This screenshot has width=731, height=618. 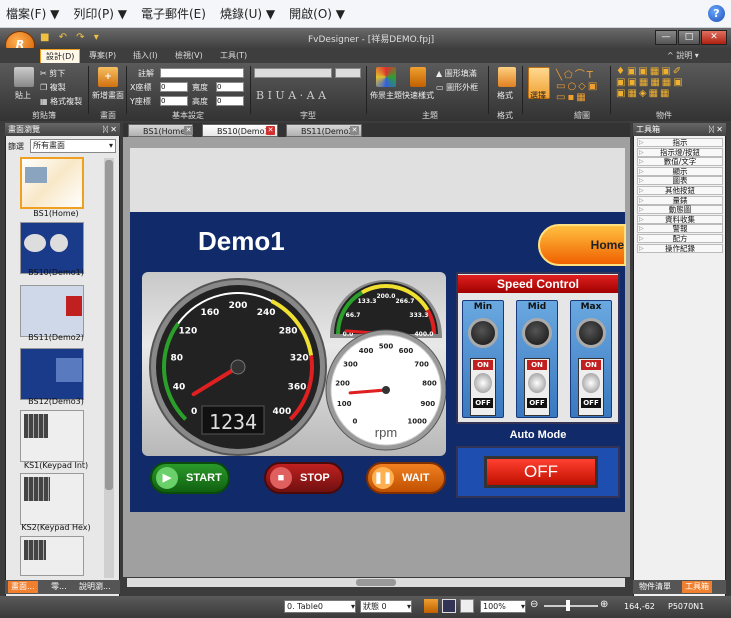 What do you see at coordinates (56, 337) in the screenshot?
I see `screen-label-demo2: BS11(Demo2)` at bounding box center [56, 337].